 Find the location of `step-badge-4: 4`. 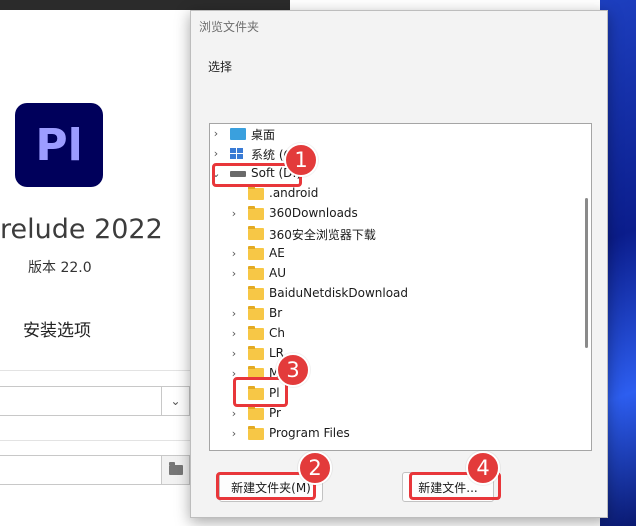

step-badge-4: 4 is located at coordinates (483, 468).